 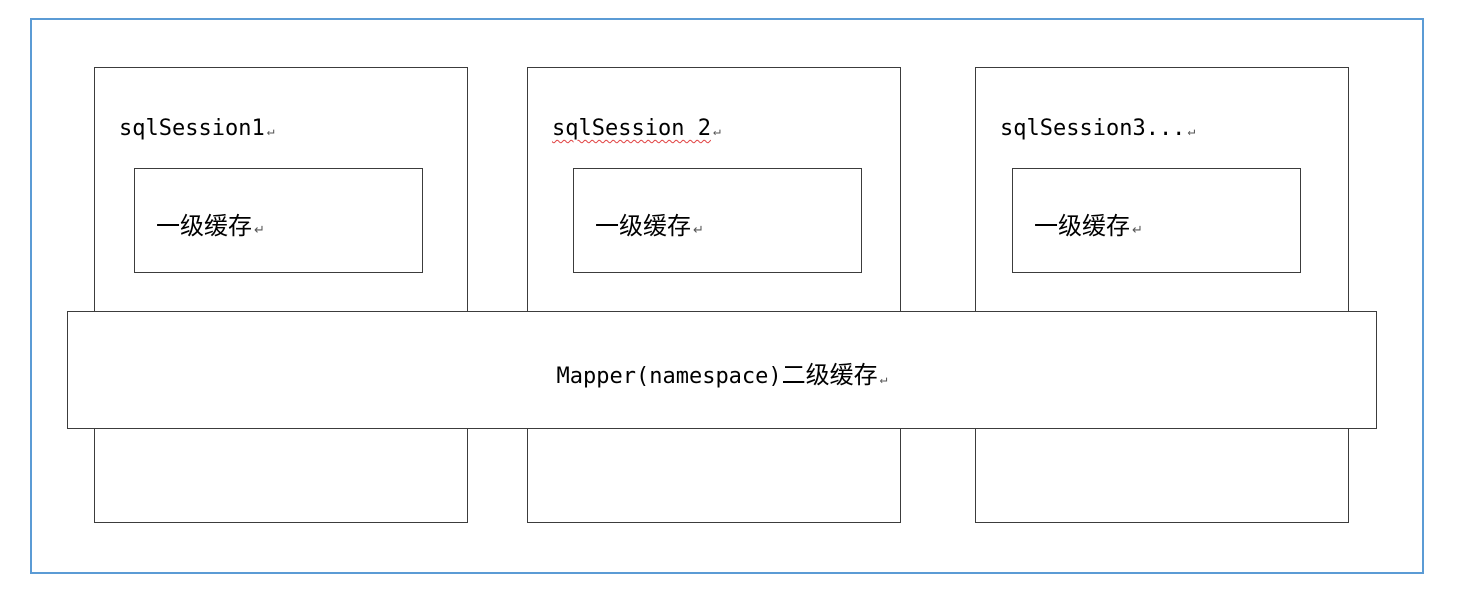 I want to click on cache-label-3: 一级缓存 ↵, so click(x=1088, y=228).